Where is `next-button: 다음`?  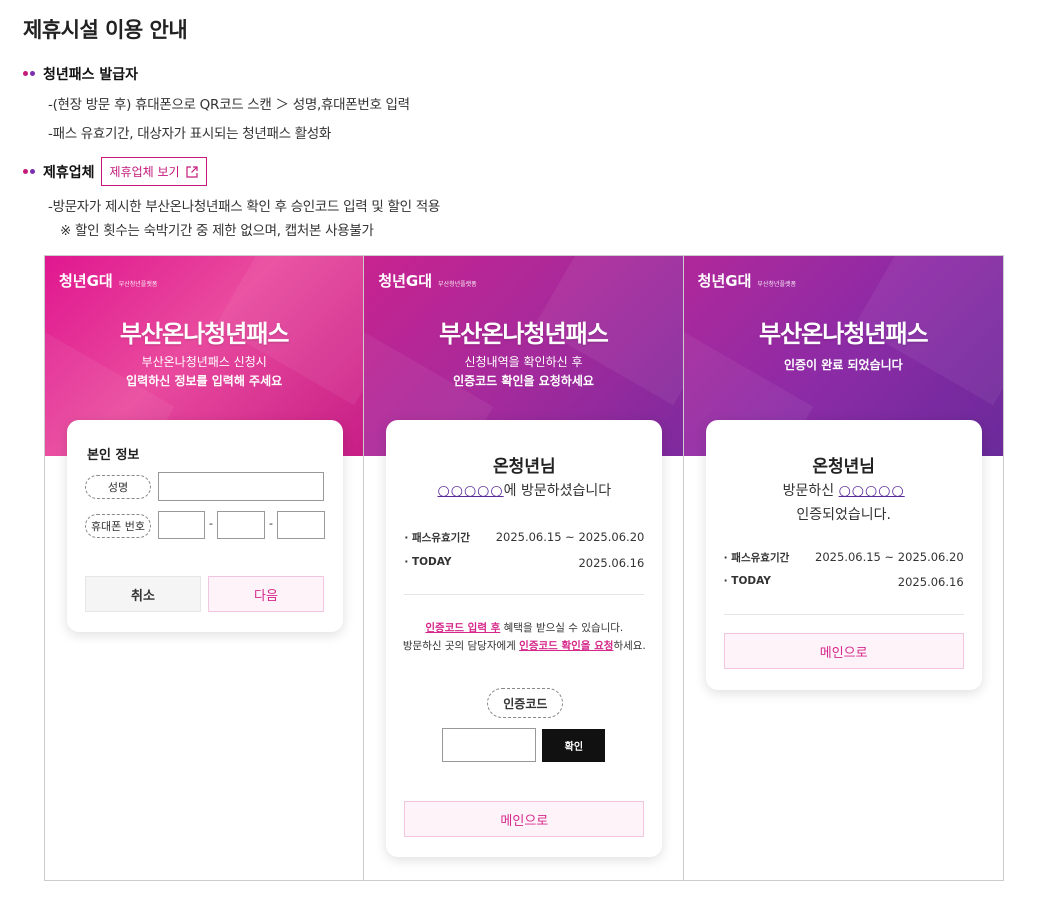 next-button: 다음 is located at coordinates (266, 594).